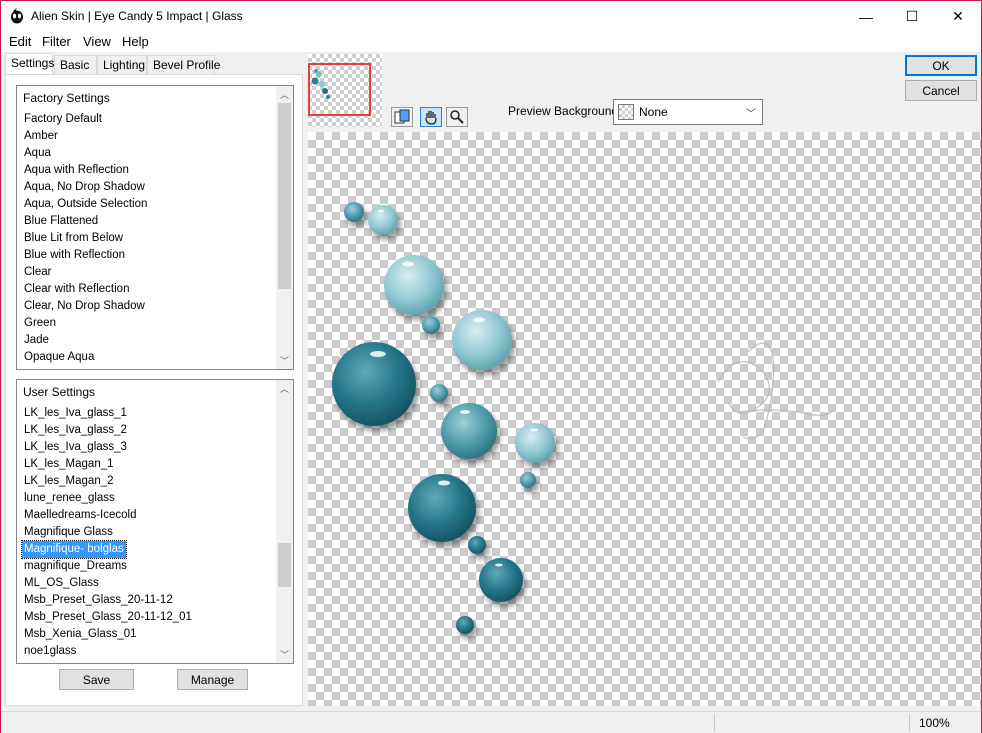 Image resolution: width=982 pixels, height=733 pixels. What do you see at coordinates (96, 679) in the screenshot?
I see `save-button: Save` at bounding box center [96, 679].